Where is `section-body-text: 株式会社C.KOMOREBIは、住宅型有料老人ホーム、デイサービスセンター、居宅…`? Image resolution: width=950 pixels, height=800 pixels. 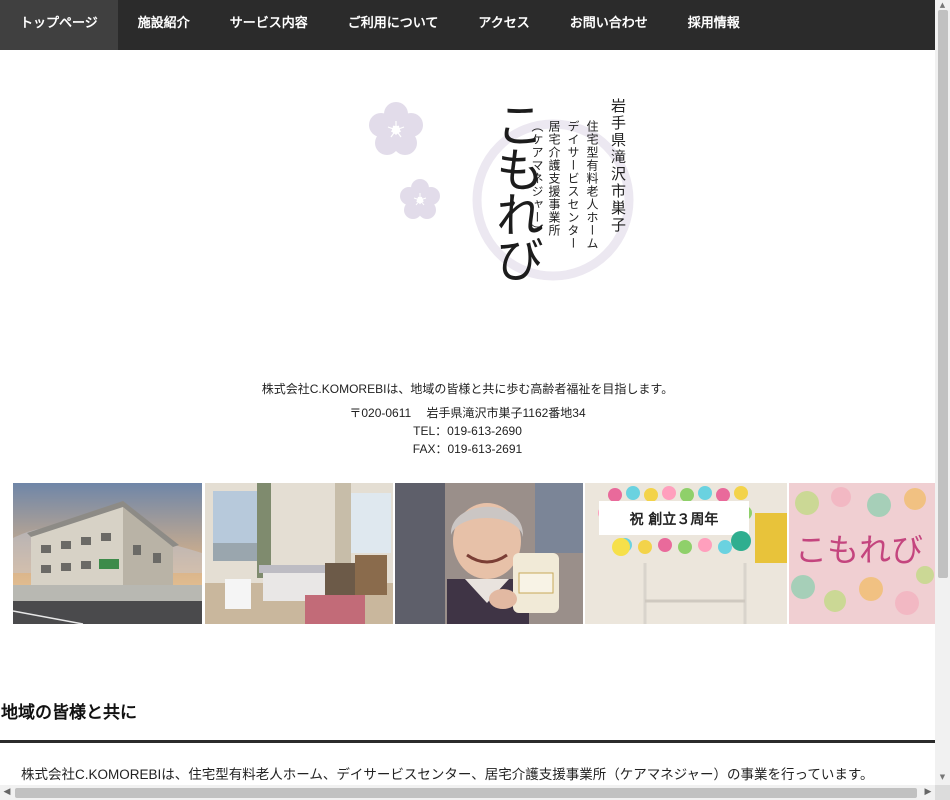
section-body-text: 株式会社C.KOMOREBIは、住宅型有料老人ホーム、デイサービスセンター、居宅… is located at coordinates (447, 774).